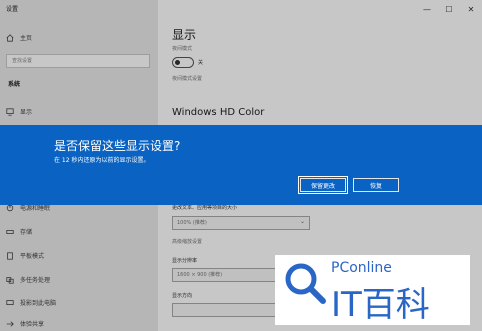 The image size is (482, 331). Describe the element at coordinates (376, 185) in the screenshot. I see `revert-button: 恢复` at that location.